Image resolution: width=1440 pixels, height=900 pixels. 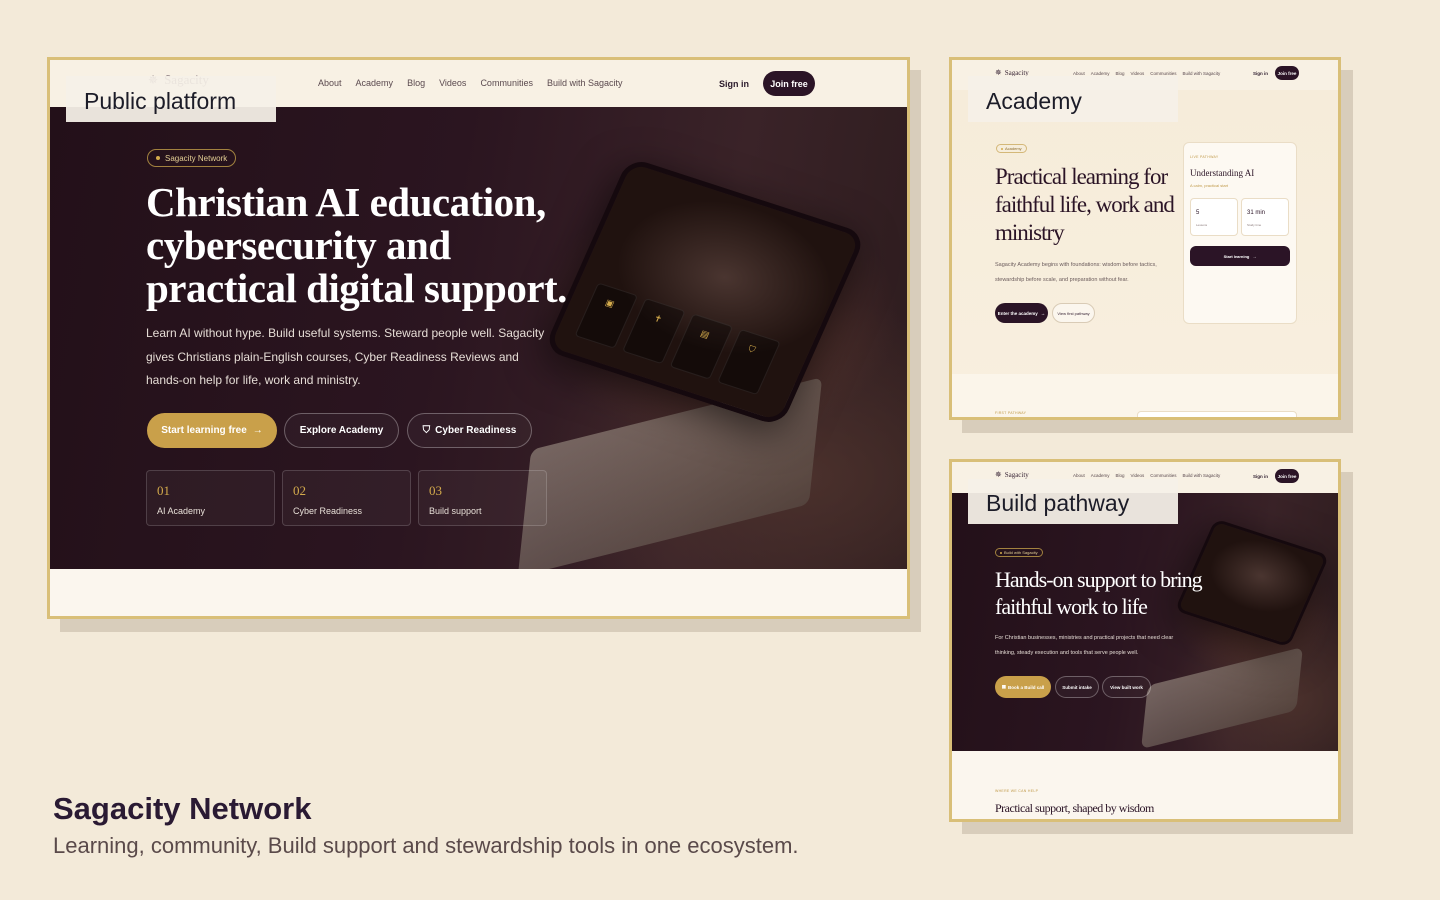 I want to click on start-learning-button: Start learning free →, so click(x=212, y=430).